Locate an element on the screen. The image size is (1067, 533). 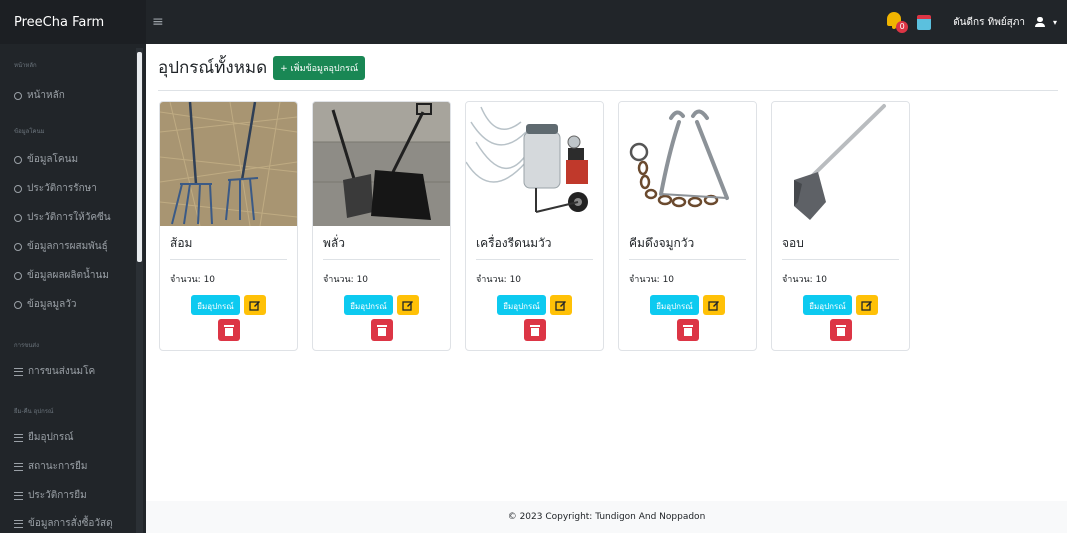
notification-badge: 0 is located at coordinates (902, 27).